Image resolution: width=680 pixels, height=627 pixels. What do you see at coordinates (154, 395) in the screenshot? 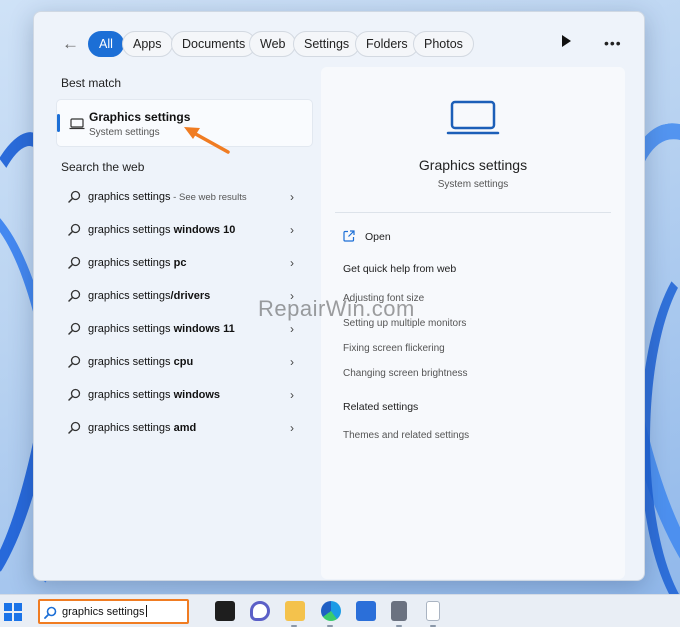
I see `web-suggestion-label: graphics settings windows` at bounding box center [154, 395].